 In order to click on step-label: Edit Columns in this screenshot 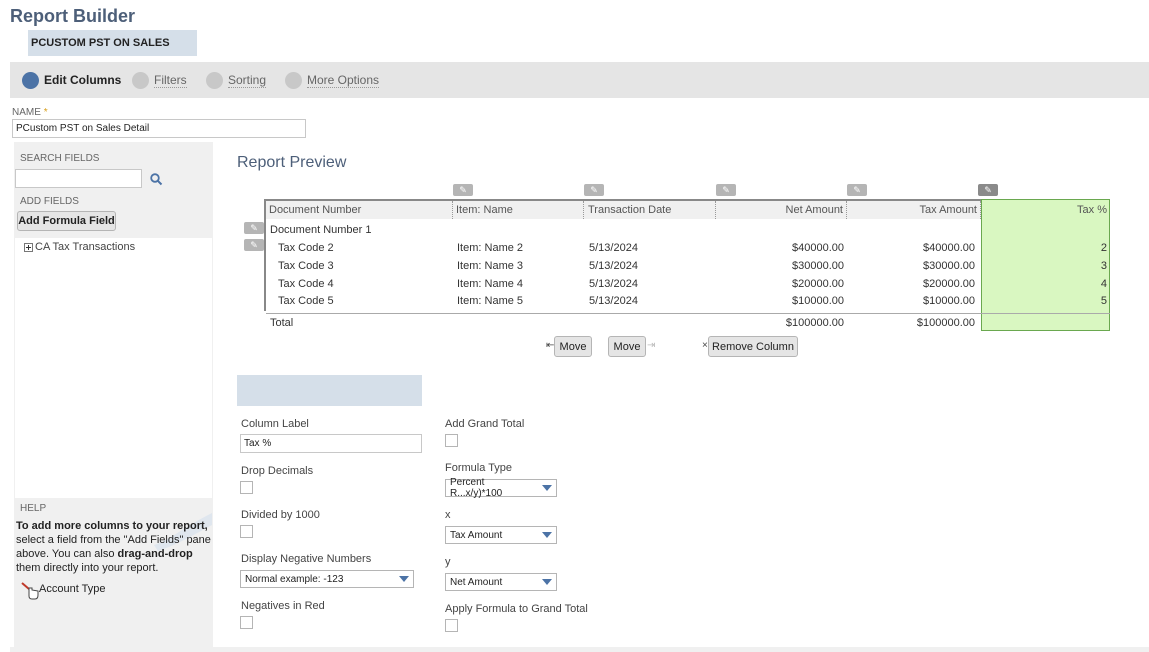, I will do `click(83, 80)`.